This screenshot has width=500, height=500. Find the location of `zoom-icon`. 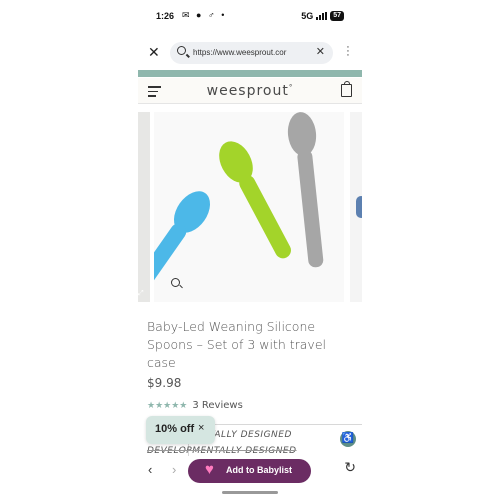

zoom-icon is located at coordinates (175, 282).